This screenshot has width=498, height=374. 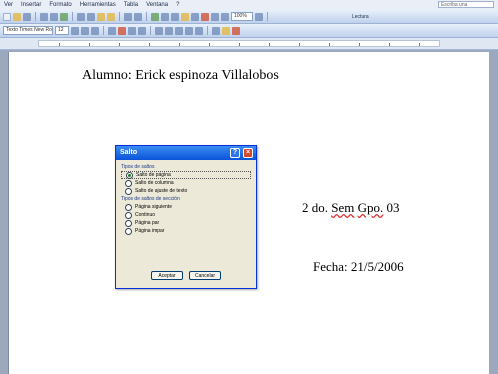 I want to click on horizontal-ruler, so click(x=249, y=44).